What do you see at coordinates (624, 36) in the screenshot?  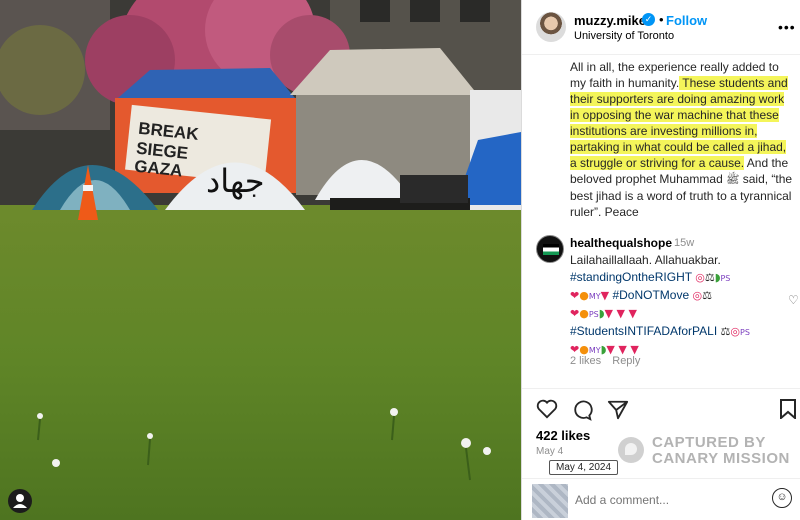 I see `post-location: University of Toronto` at bounding box center [624, 36].